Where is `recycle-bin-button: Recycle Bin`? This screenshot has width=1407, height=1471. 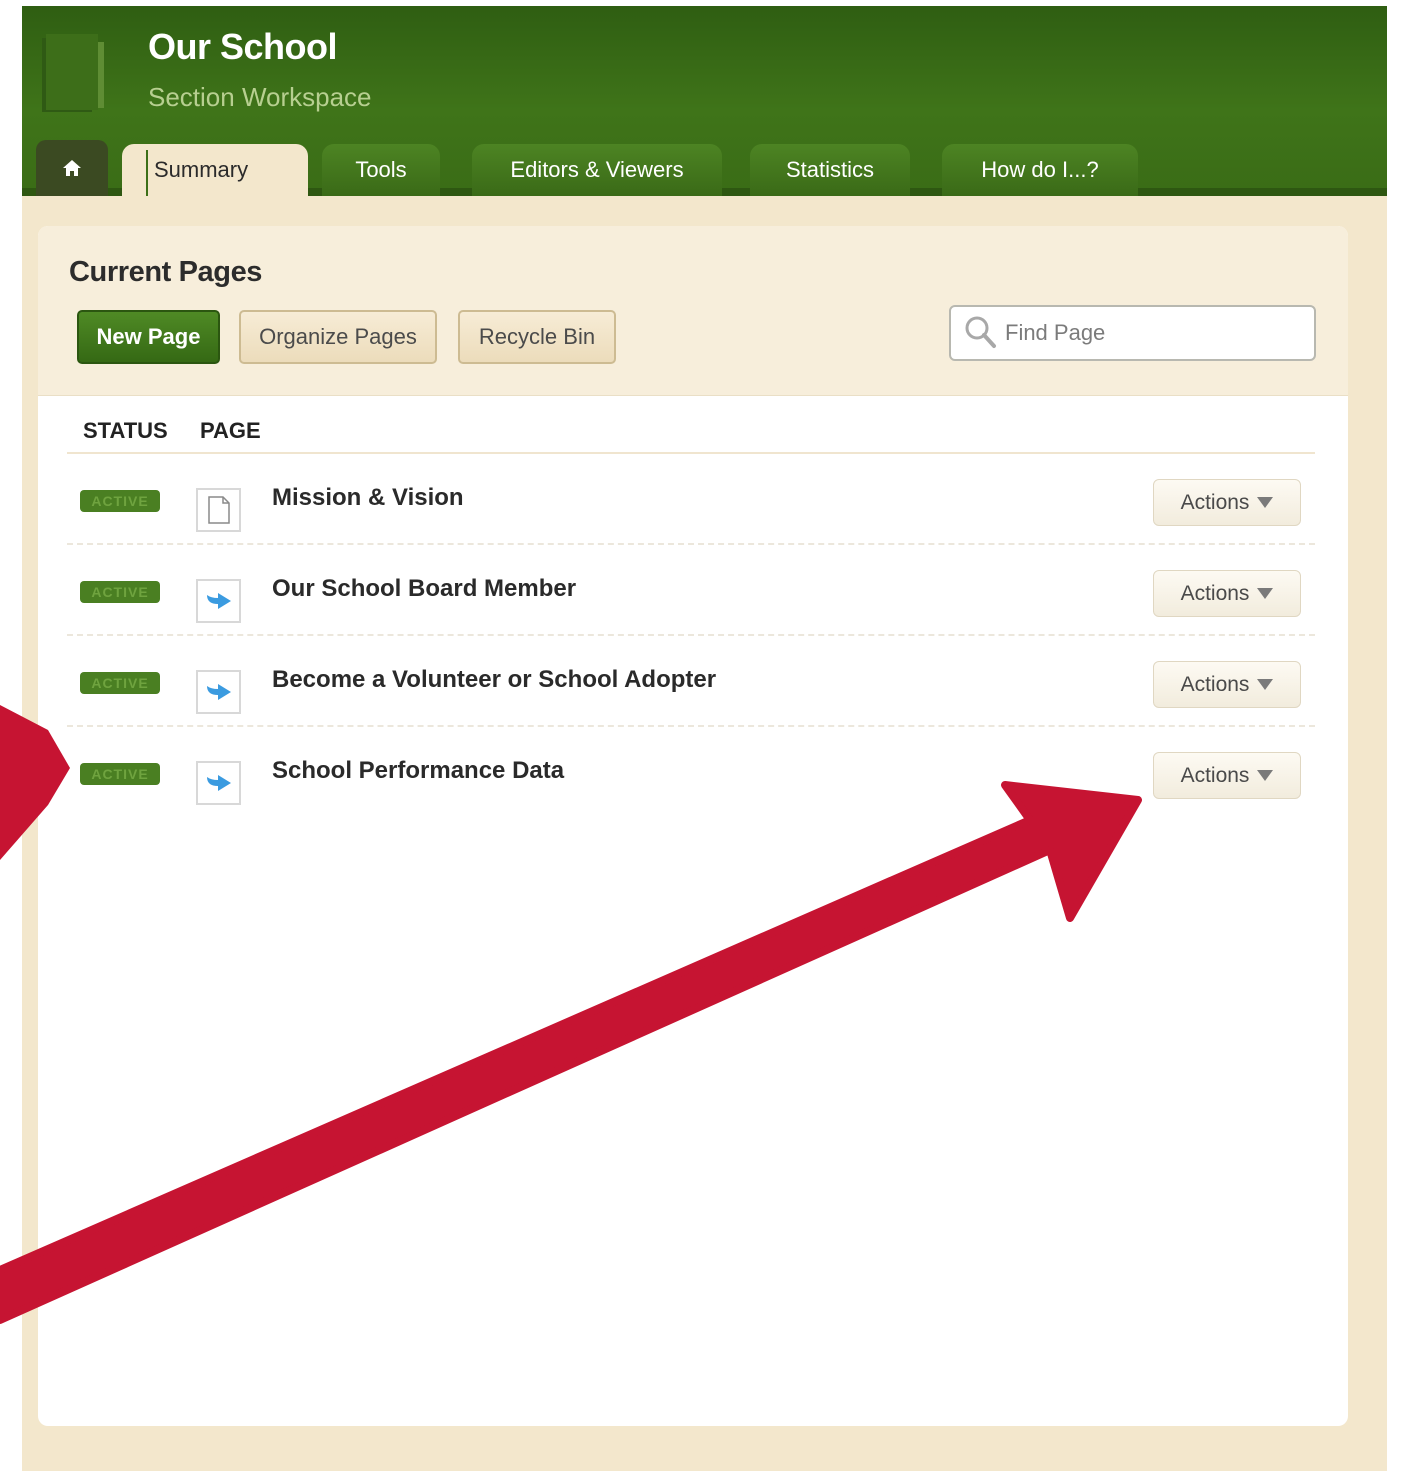 recycle-bin-button: Recycle Bin is located at coordinates (537, 337).